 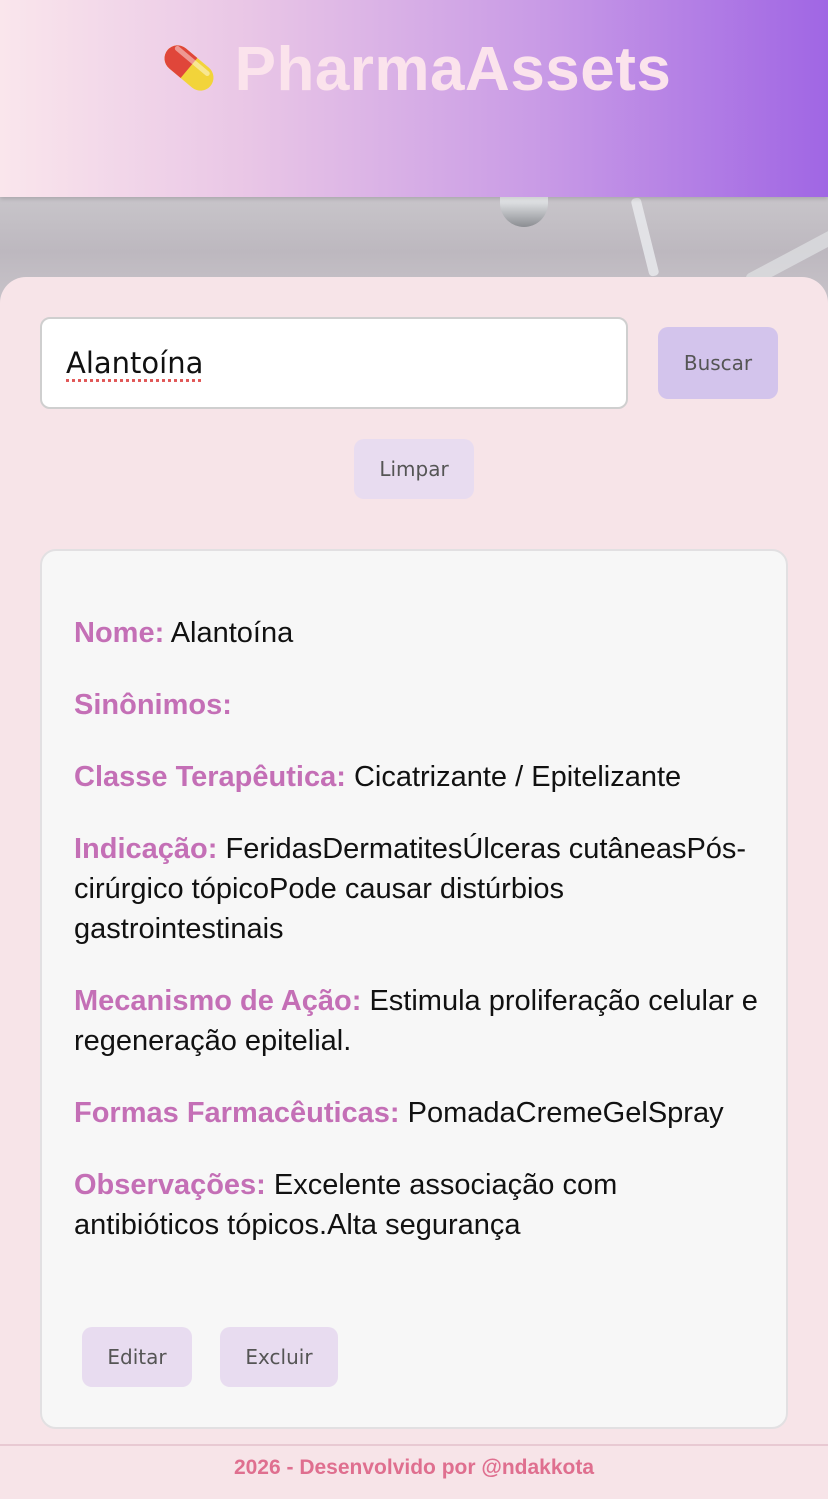 I want to click on app-title: PharmaAssets, so click(x=453, y=69).